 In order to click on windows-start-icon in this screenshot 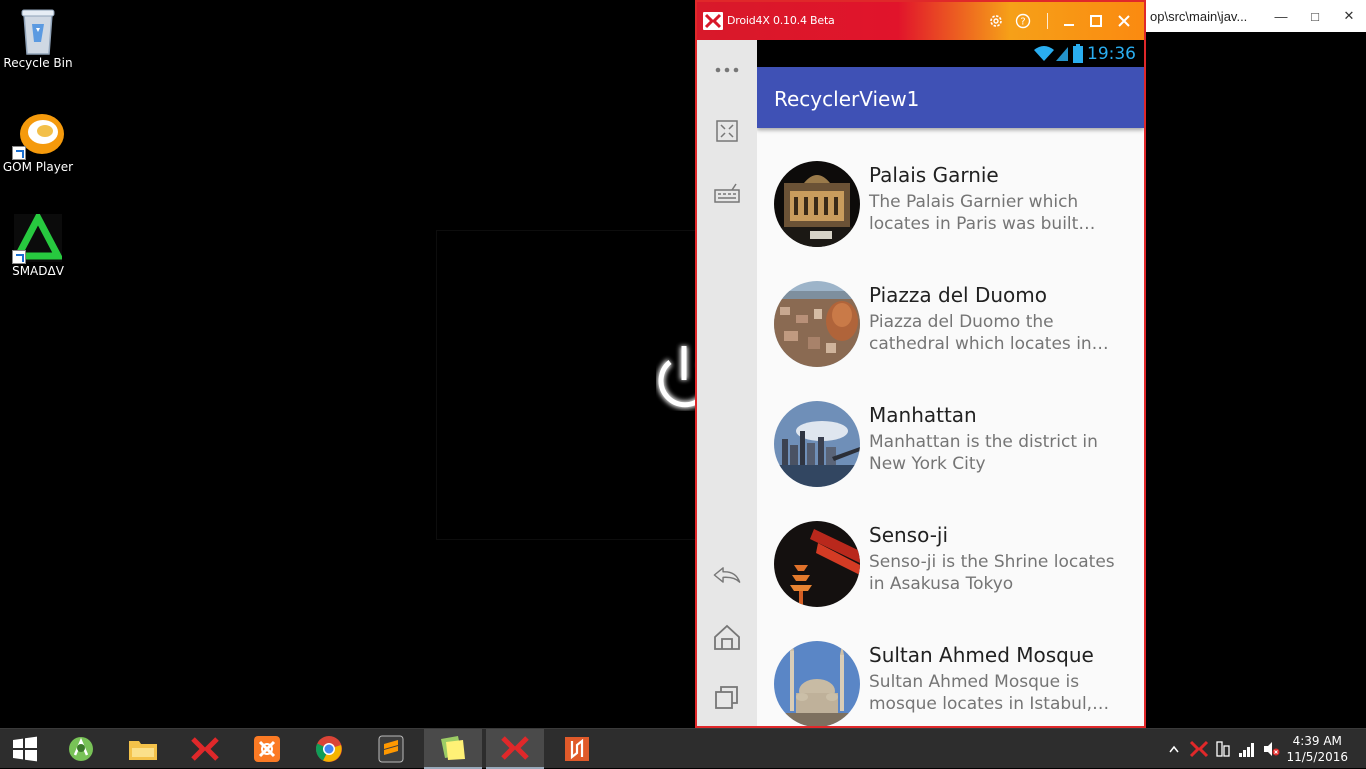, I will do `click(25, 749)`.